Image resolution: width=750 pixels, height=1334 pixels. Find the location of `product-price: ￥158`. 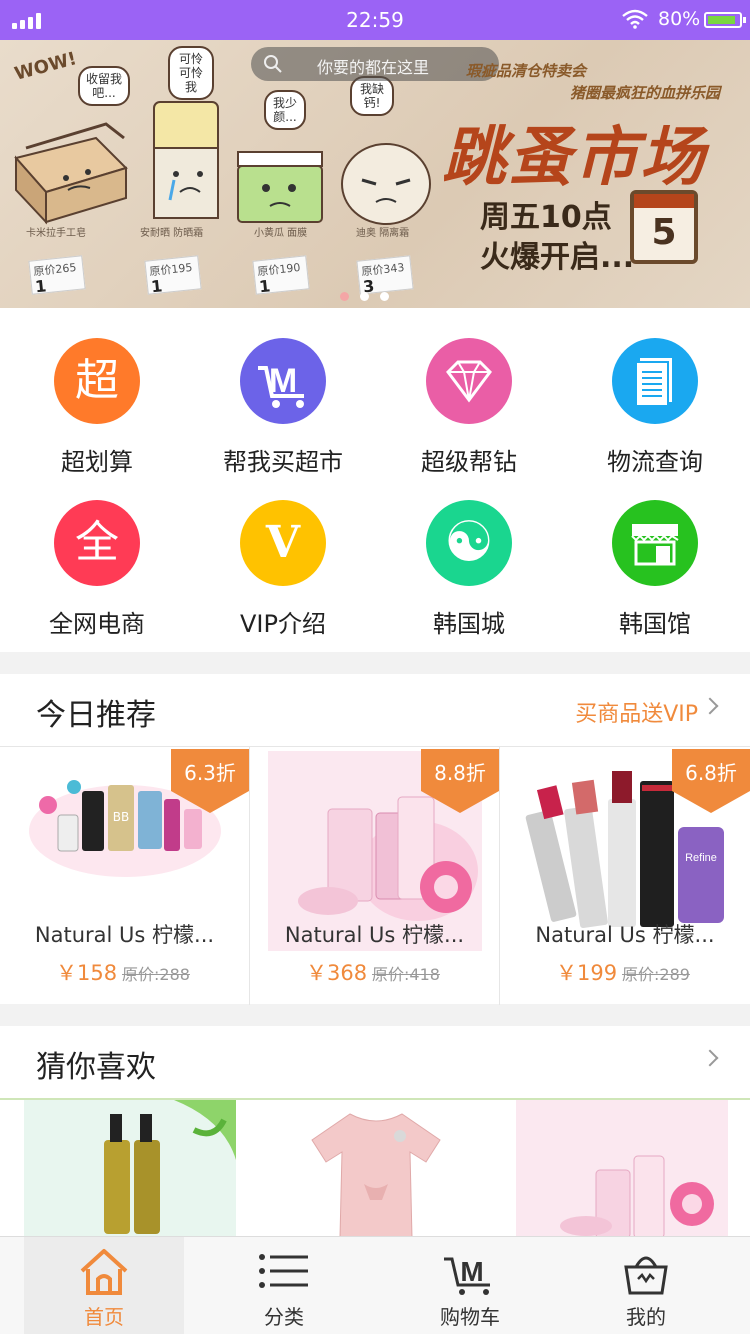

product-price: ￥158 is located at coordinates (87, 973).